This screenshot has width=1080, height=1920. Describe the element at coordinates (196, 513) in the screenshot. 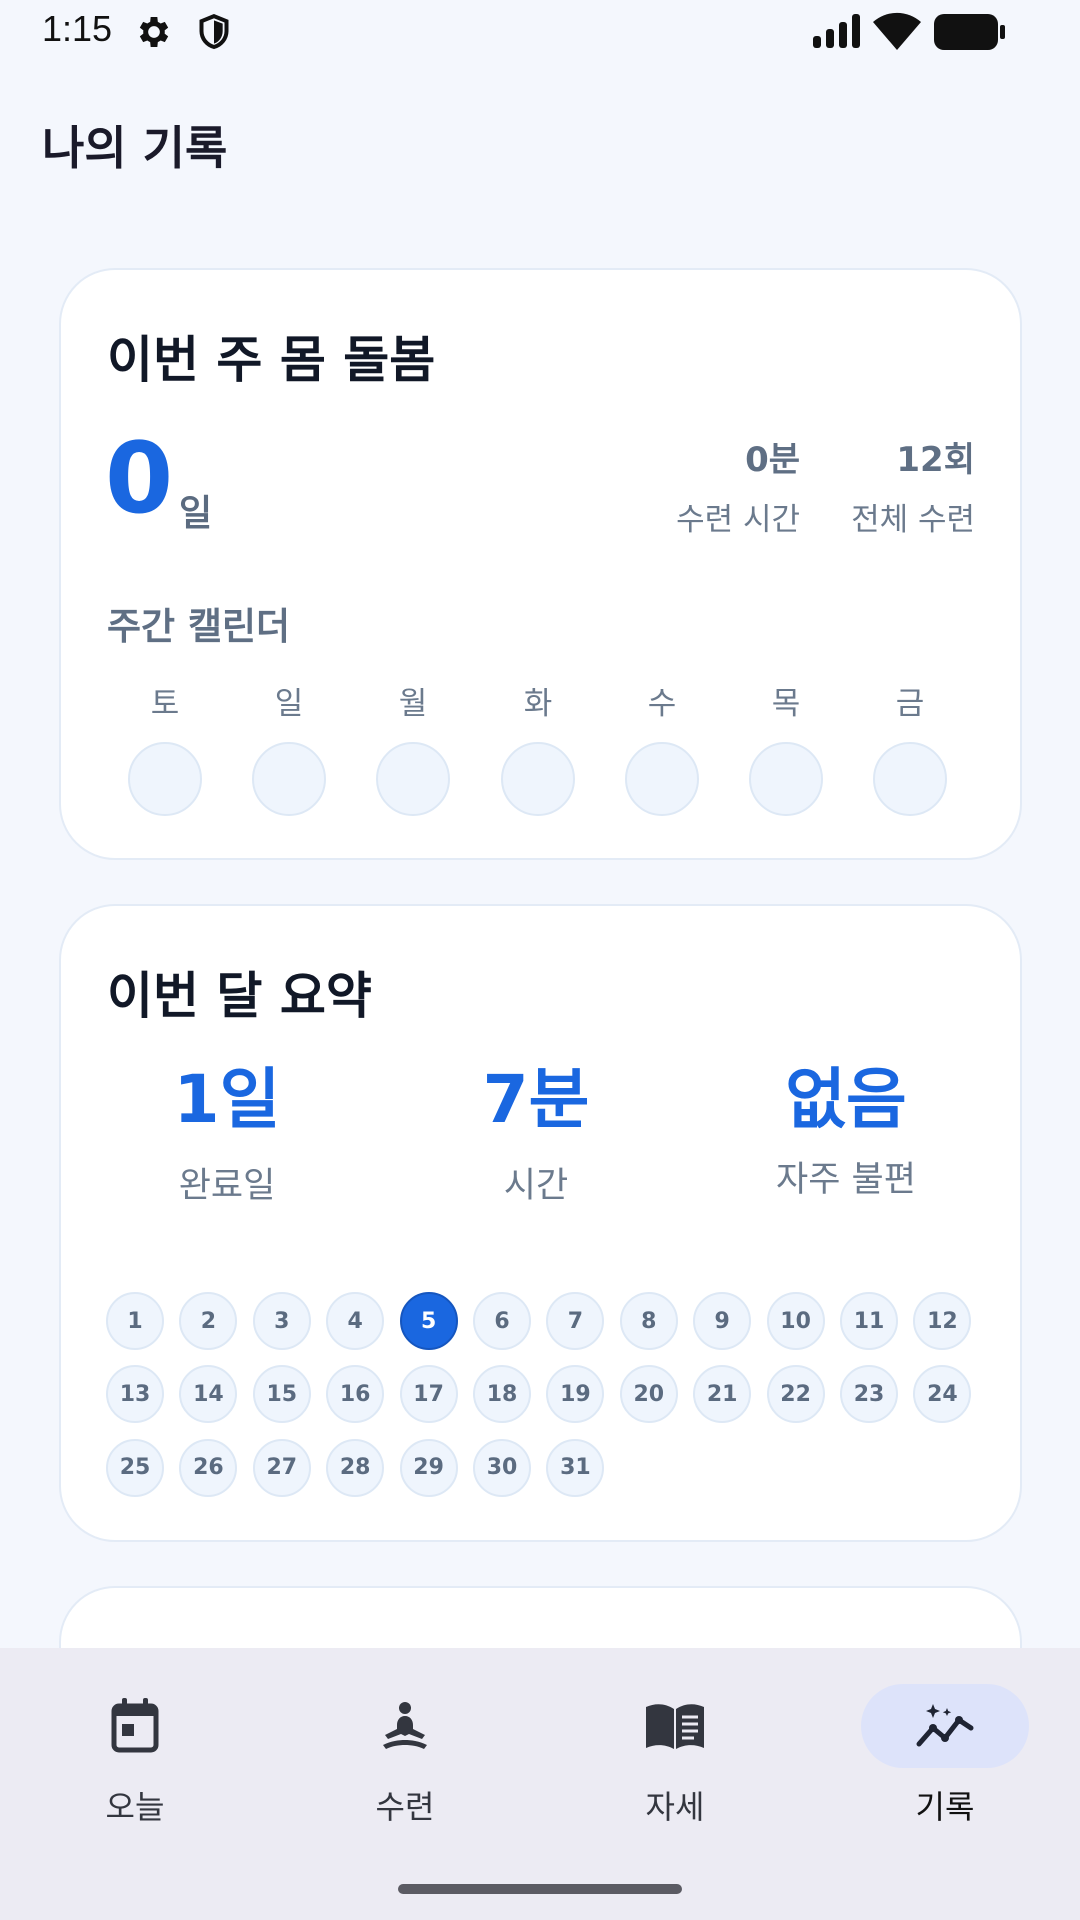

I see `streak-unit: 일` at that location.